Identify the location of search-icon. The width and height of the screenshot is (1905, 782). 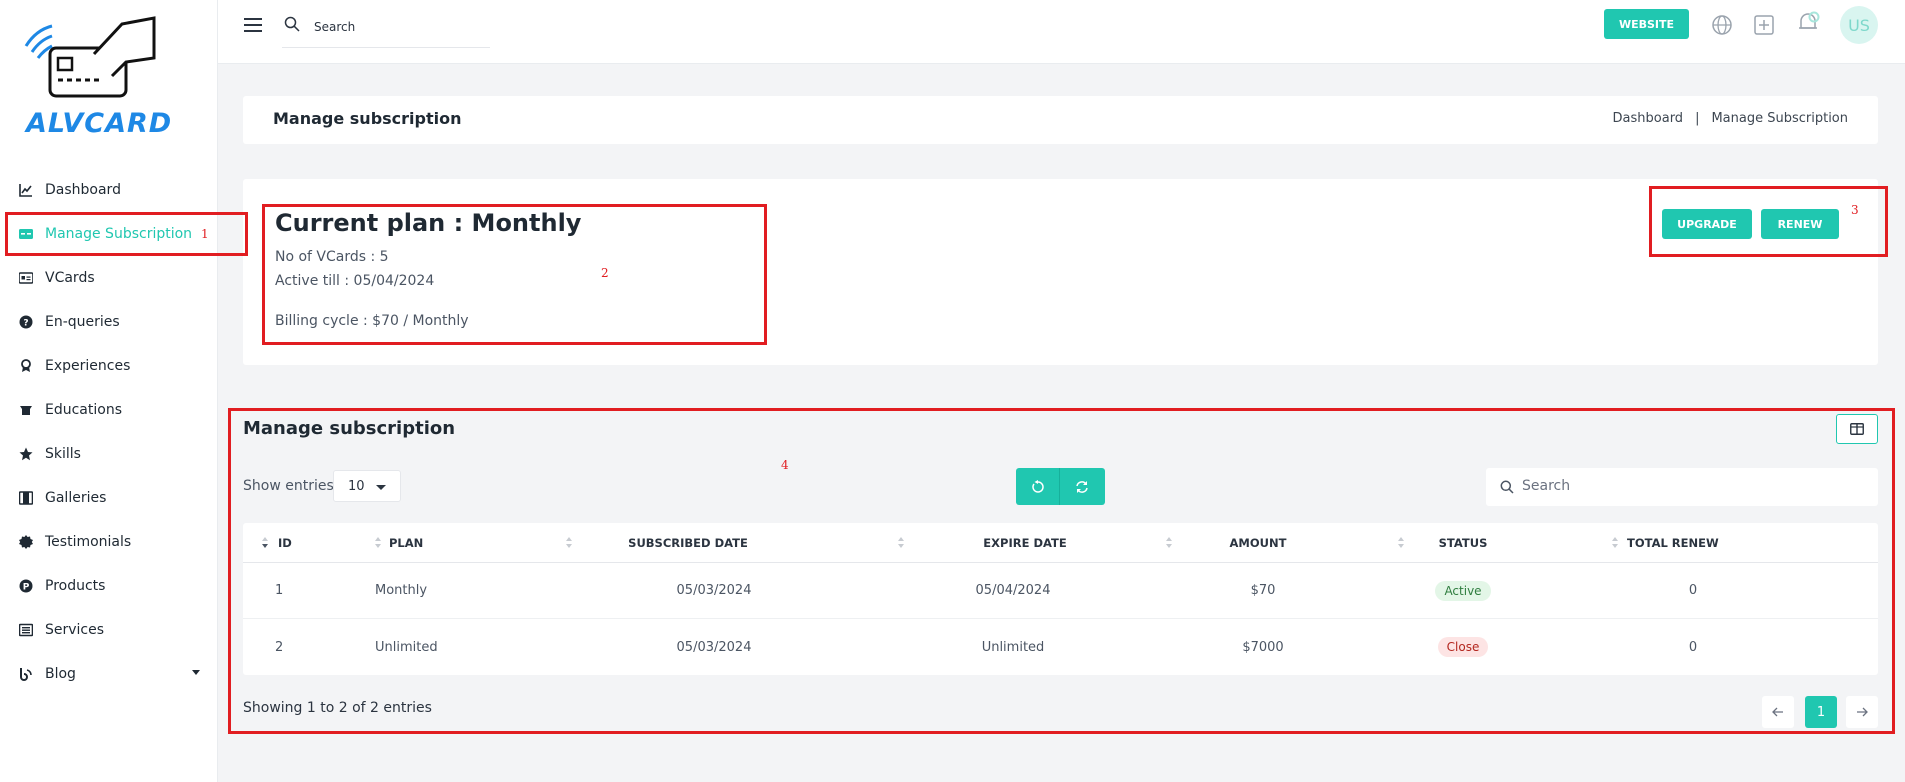
(292, 24).